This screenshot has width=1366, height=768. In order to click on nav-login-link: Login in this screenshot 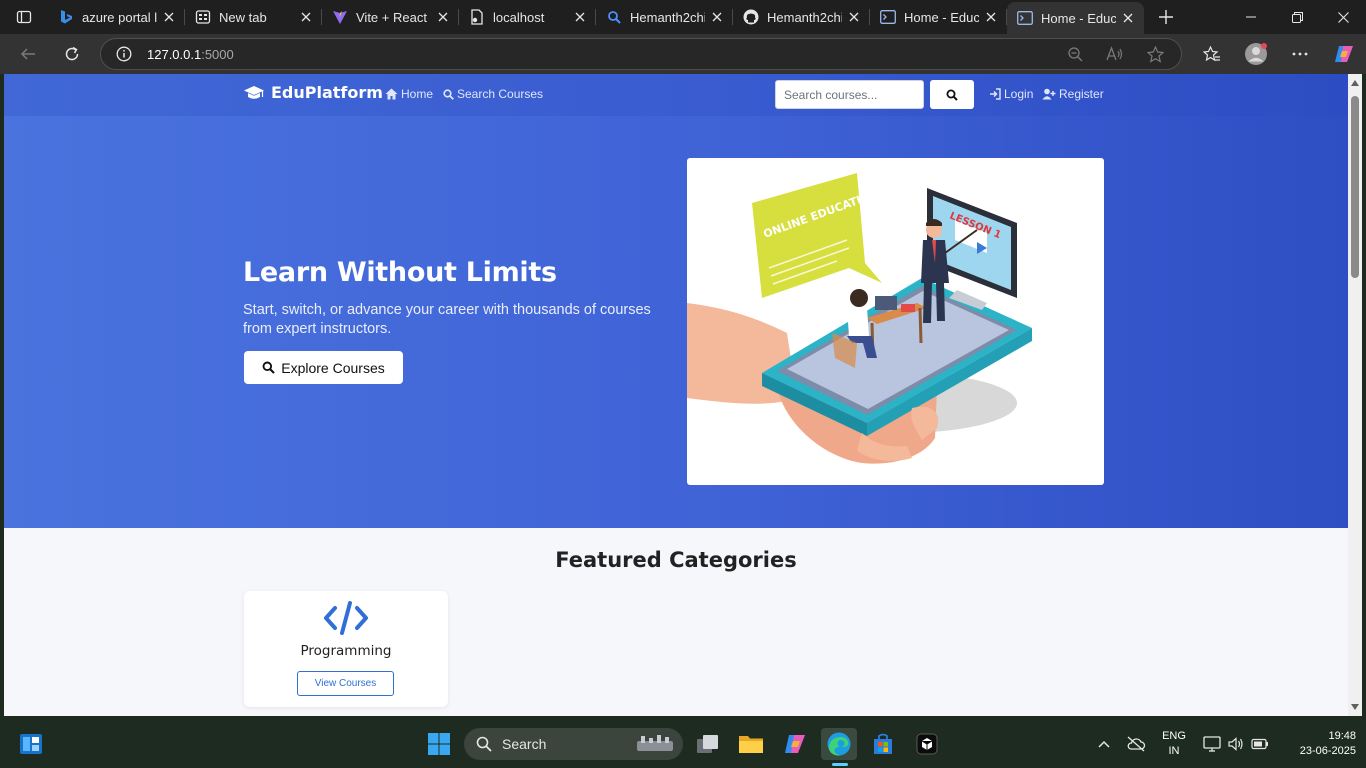, I will do `click(1011, 94)`.